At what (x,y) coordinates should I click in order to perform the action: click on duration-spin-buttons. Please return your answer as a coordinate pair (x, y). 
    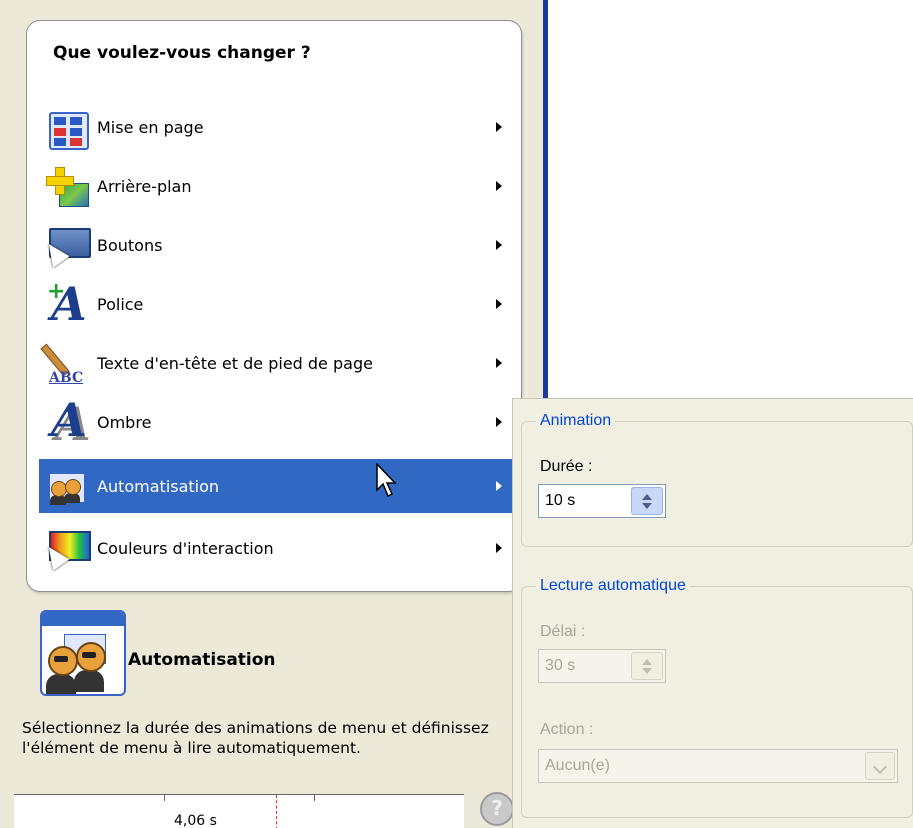
    Looking at the image, I should click on (647, 501).